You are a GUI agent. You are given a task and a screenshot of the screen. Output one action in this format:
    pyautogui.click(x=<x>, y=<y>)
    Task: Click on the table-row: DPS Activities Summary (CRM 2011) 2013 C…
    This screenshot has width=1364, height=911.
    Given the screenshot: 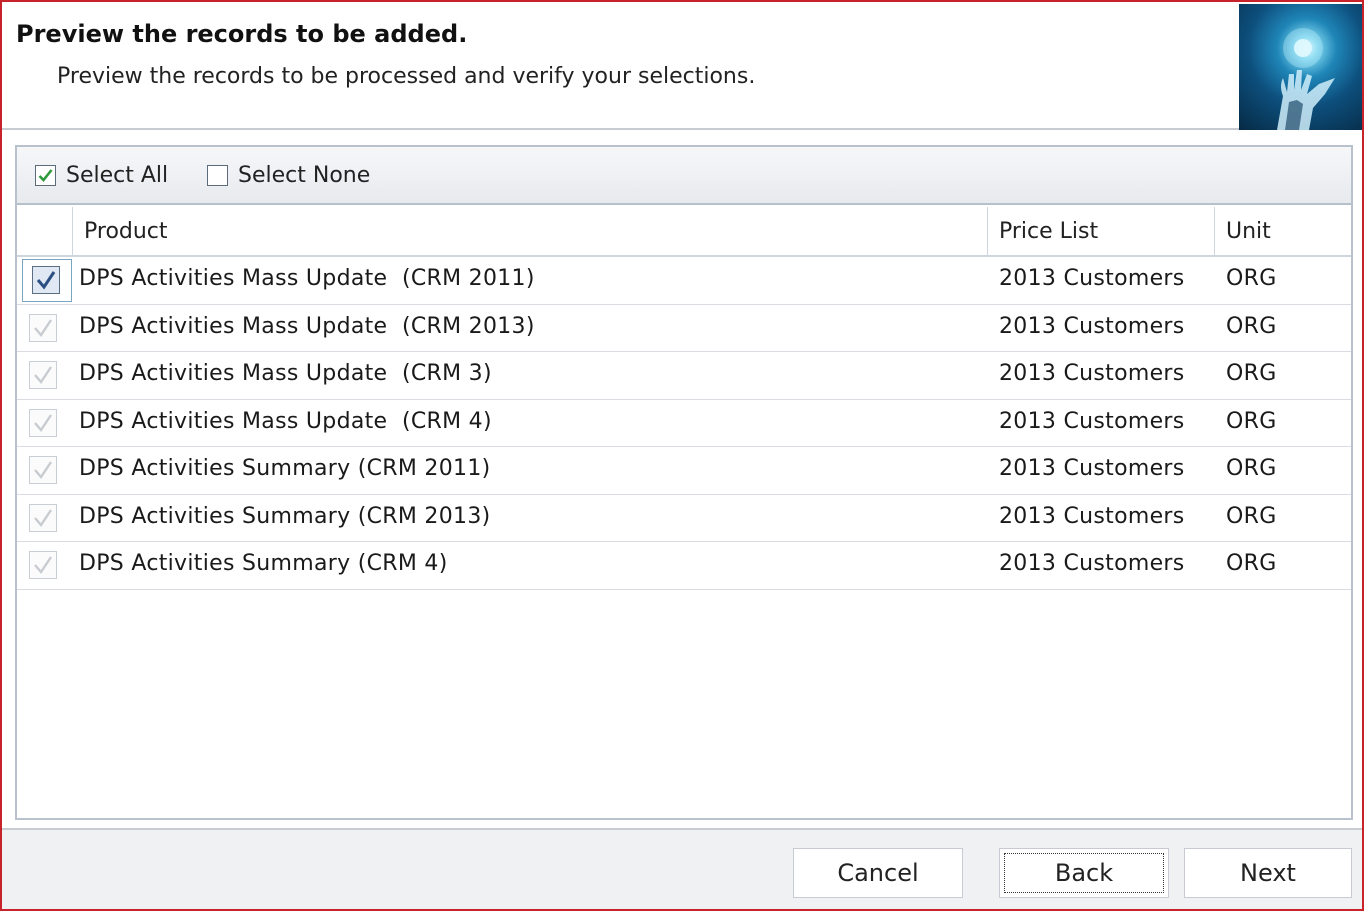 What is the action you would take?
    pyautogui.click(x=684, y=471)
    